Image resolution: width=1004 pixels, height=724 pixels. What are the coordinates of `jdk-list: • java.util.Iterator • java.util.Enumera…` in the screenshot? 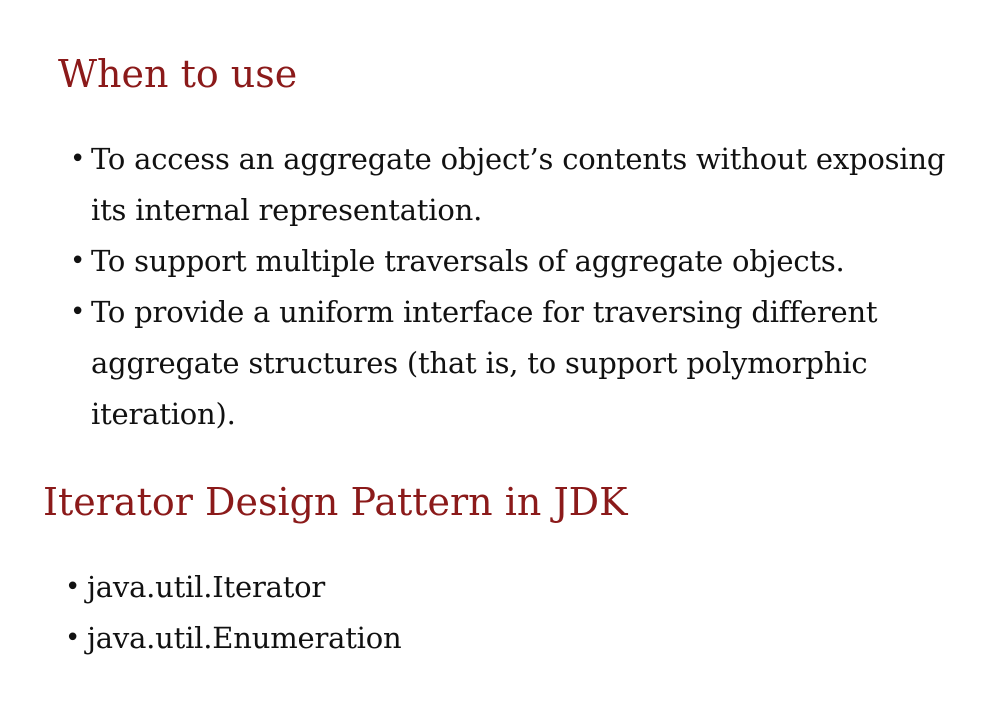 It's located at (515, 613).